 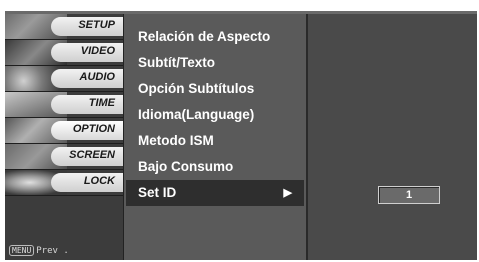 I want to click on sidebar-item-label: LOCK, so click(x=99, y=181).